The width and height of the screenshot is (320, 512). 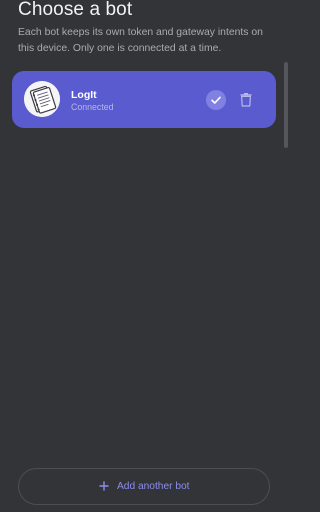 I want to click on trash-icon, so click(x=246, y=100).